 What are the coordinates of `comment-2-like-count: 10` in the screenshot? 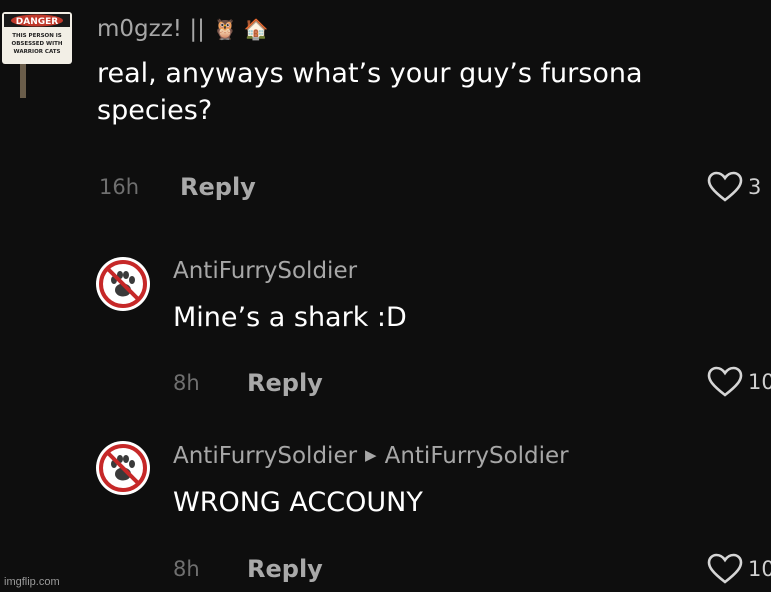 It's located at (759, 382).